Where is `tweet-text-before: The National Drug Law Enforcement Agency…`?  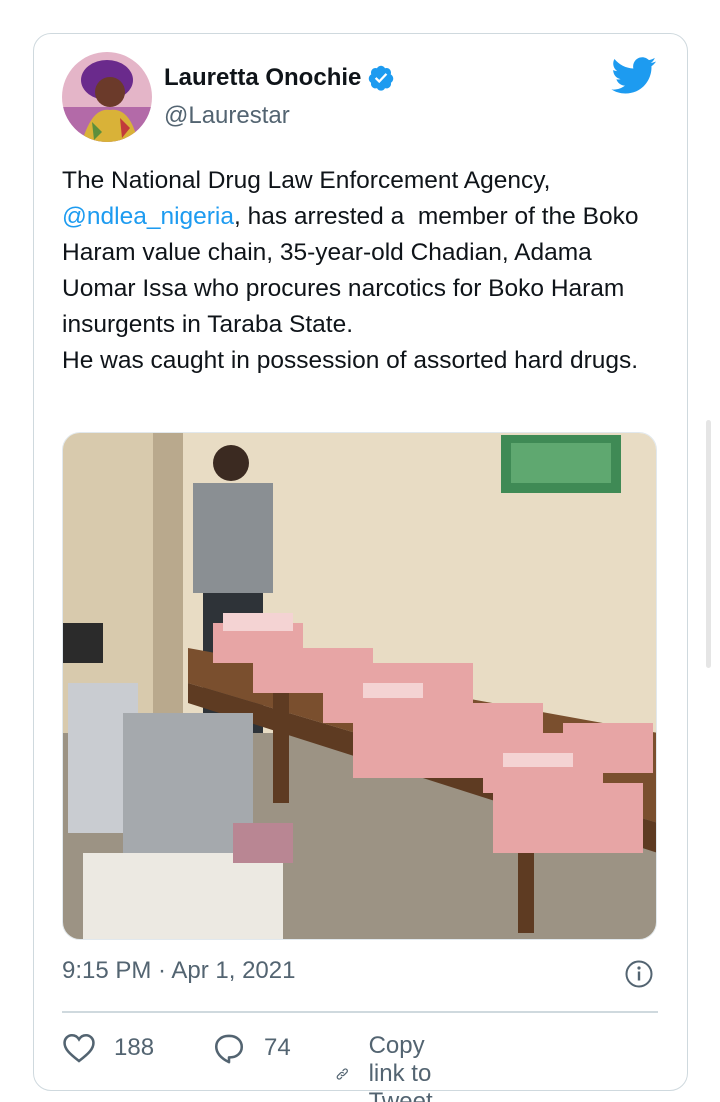 tweet-text-before: The National Drug Law Enforcement Agency… is located at coordinates (310, 180).